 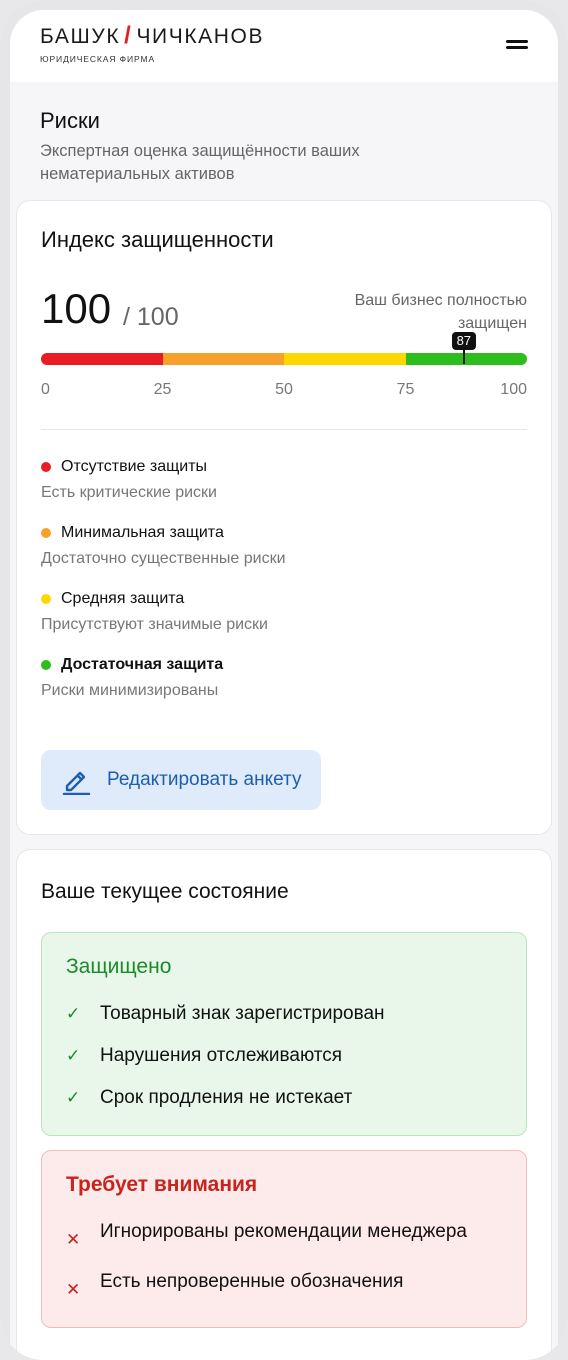 I want to click on legend-label: Достаточная защита, so click(x=142, y=664).